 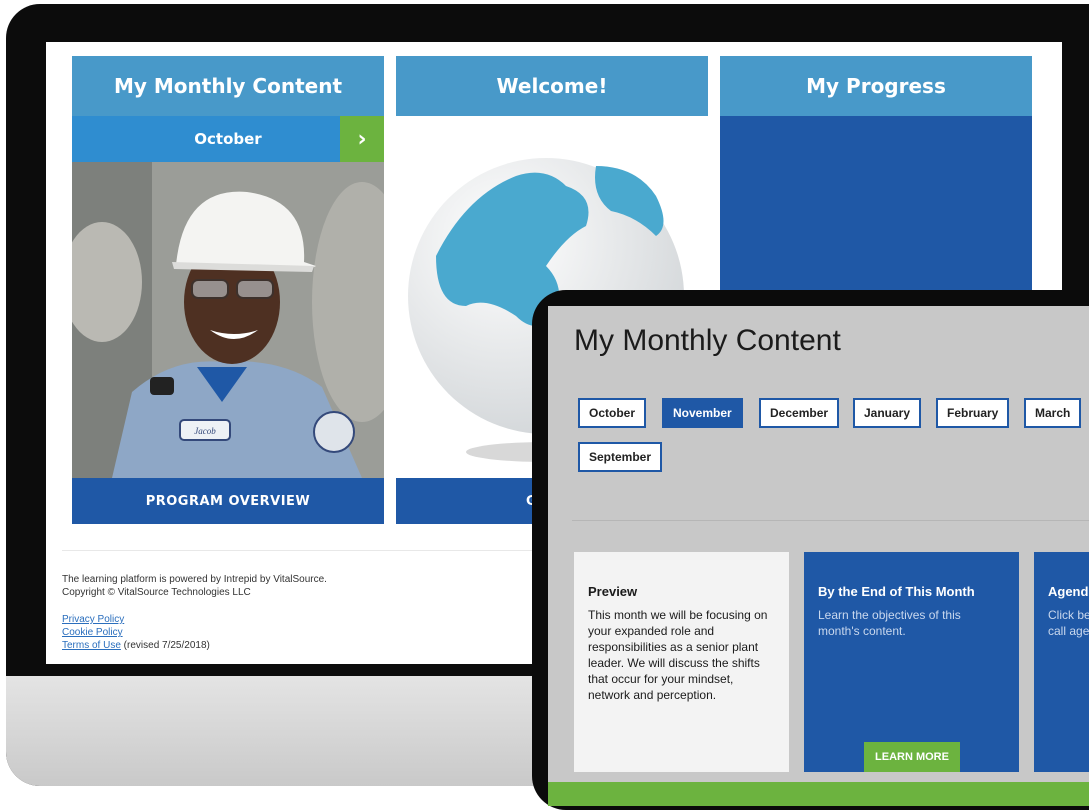 I want to click on next-month-button: ›, so click(x=362, y=139).